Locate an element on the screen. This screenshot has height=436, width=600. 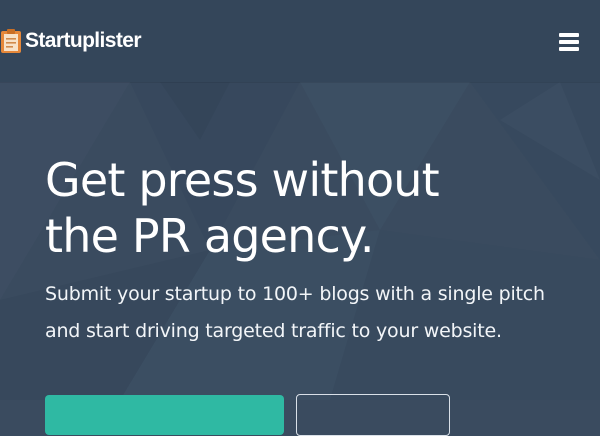
hamburger-menu-icon is located at coordinates (569, 42).